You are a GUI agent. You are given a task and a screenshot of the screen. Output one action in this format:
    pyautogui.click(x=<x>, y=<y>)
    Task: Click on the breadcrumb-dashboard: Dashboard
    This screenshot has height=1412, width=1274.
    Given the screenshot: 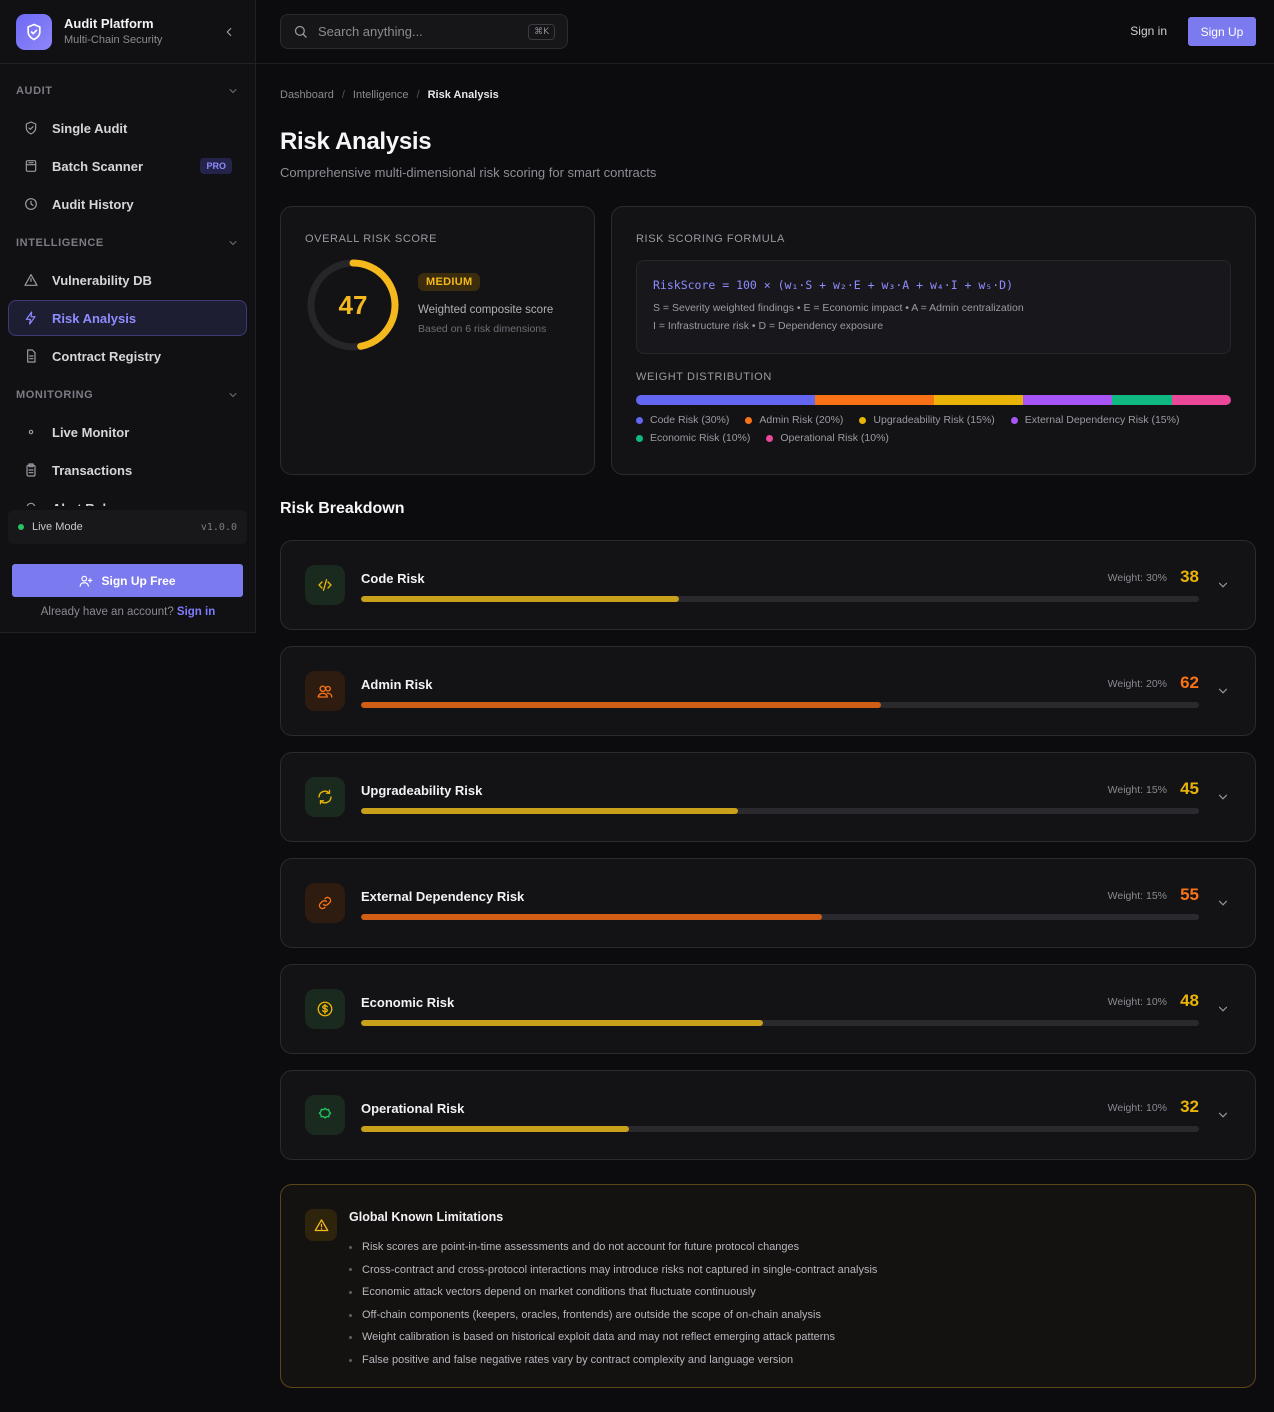 What is the action you would take?
    pyautogui.click(x=307, y=95)
    